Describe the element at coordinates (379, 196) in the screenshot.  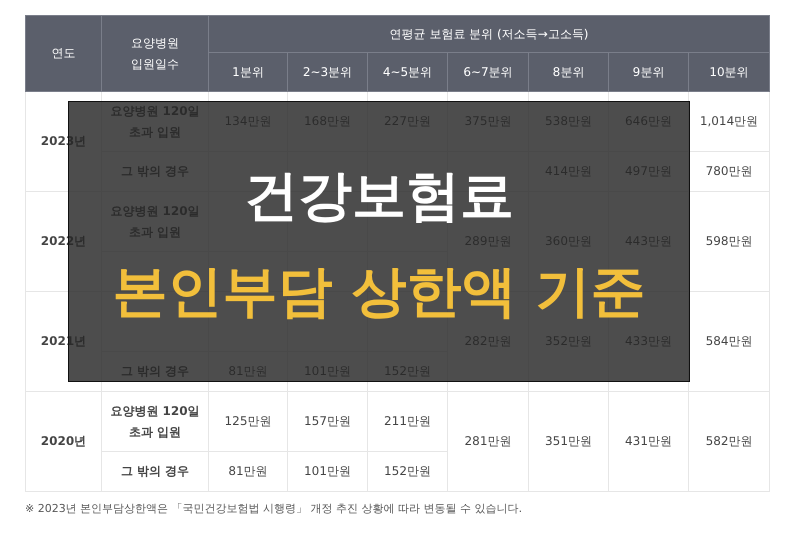
I see `banner-title: 건강보험료` at that location.